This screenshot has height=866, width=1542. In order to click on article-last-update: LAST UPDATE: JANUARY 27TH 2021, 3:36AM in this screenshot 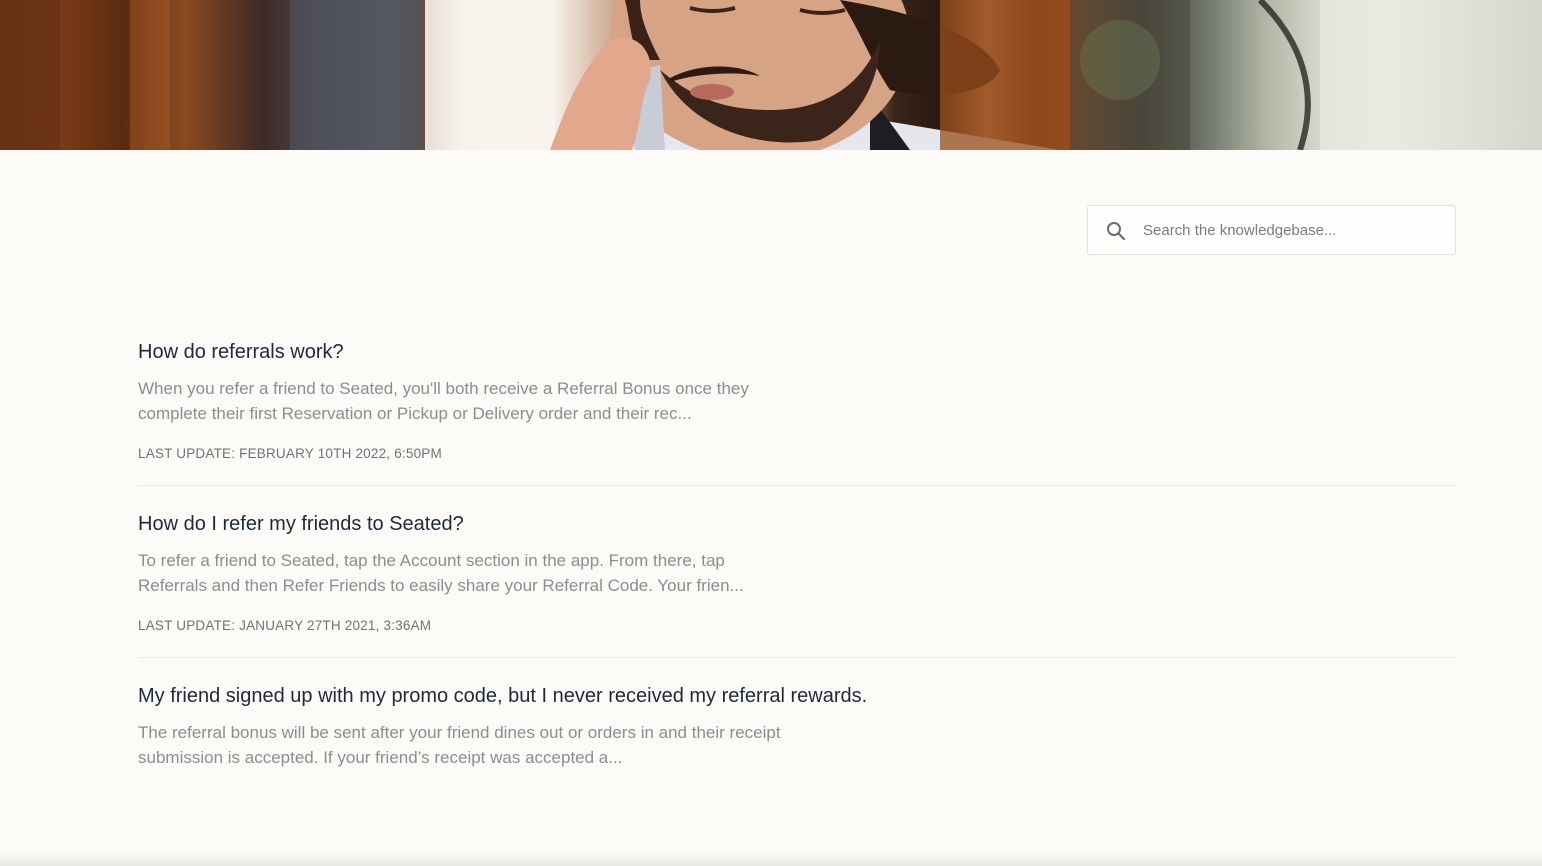, I will do `click(285, 625)`.